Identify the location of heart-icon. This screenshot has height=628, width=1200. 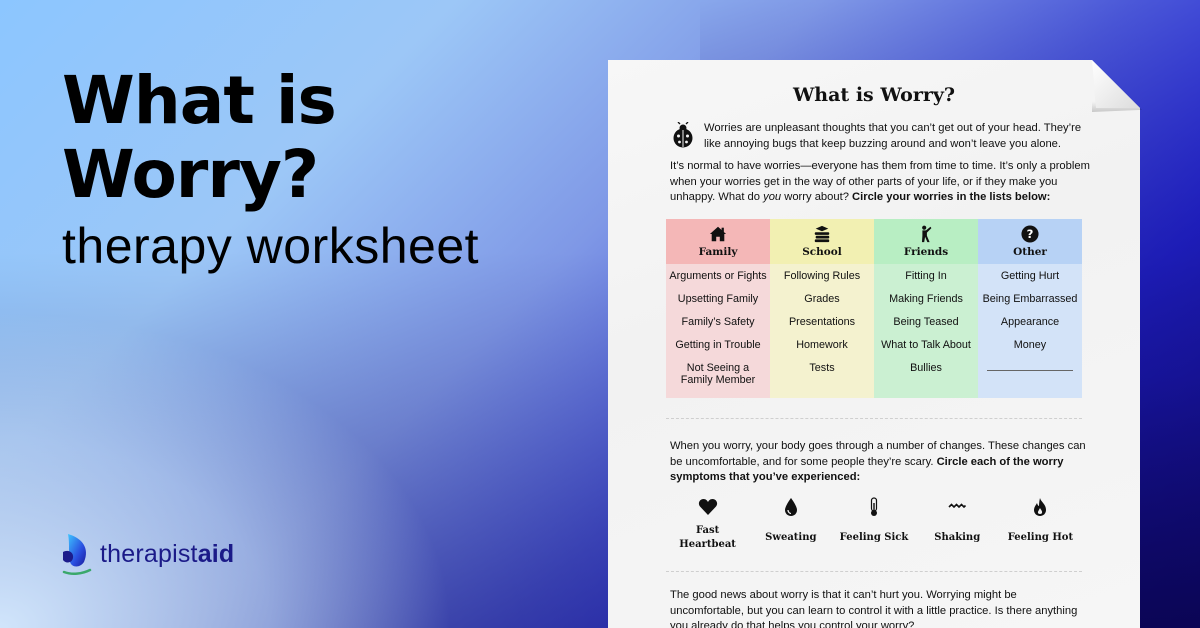
(707, 507).